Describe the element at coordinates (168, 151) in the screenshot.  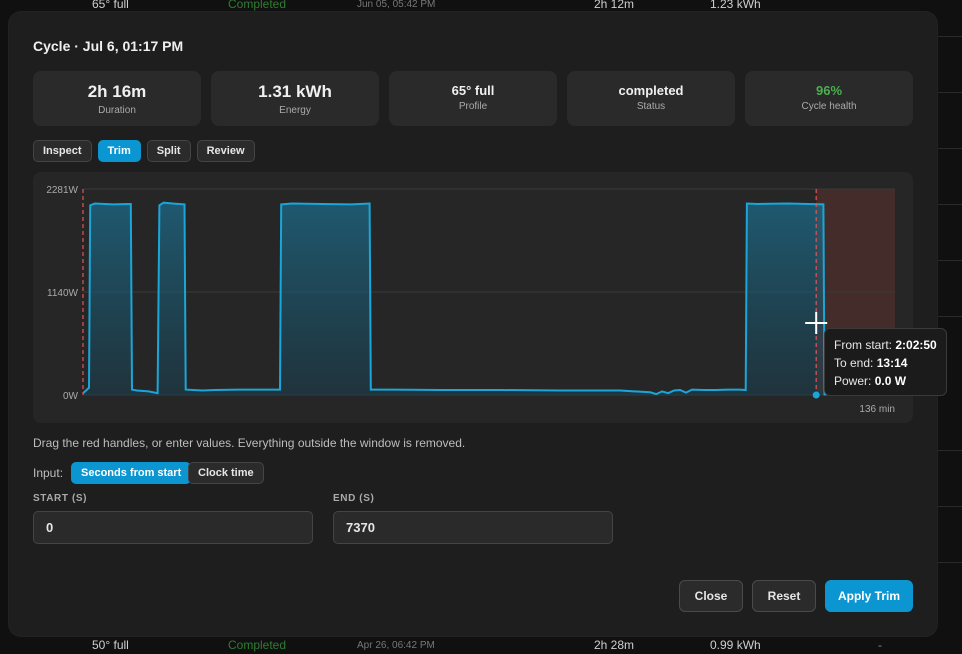
I see `tab-split: Split` at that location.